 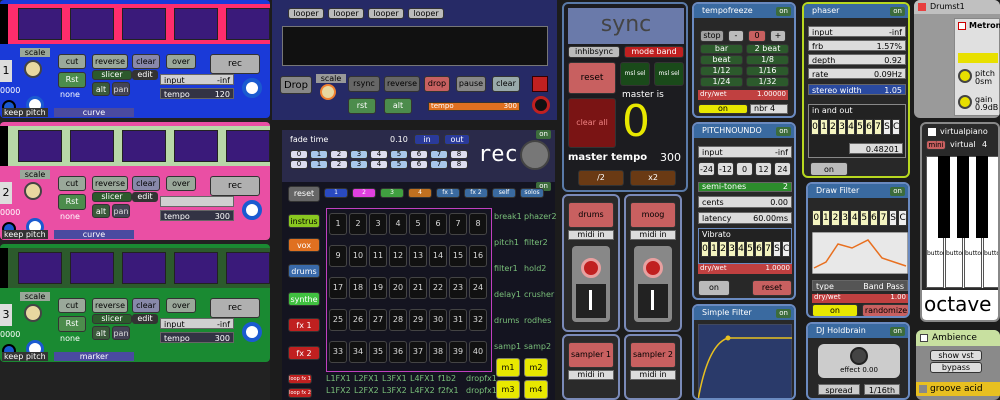 I want to click on step-cell: 2, so click(x=723, y=249).